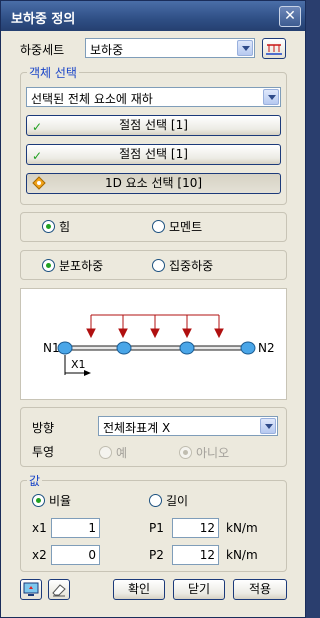 Image resolution: width=320 pixels, height=618 pixels. I want to click on display-toggle-button, so click(31, 589).